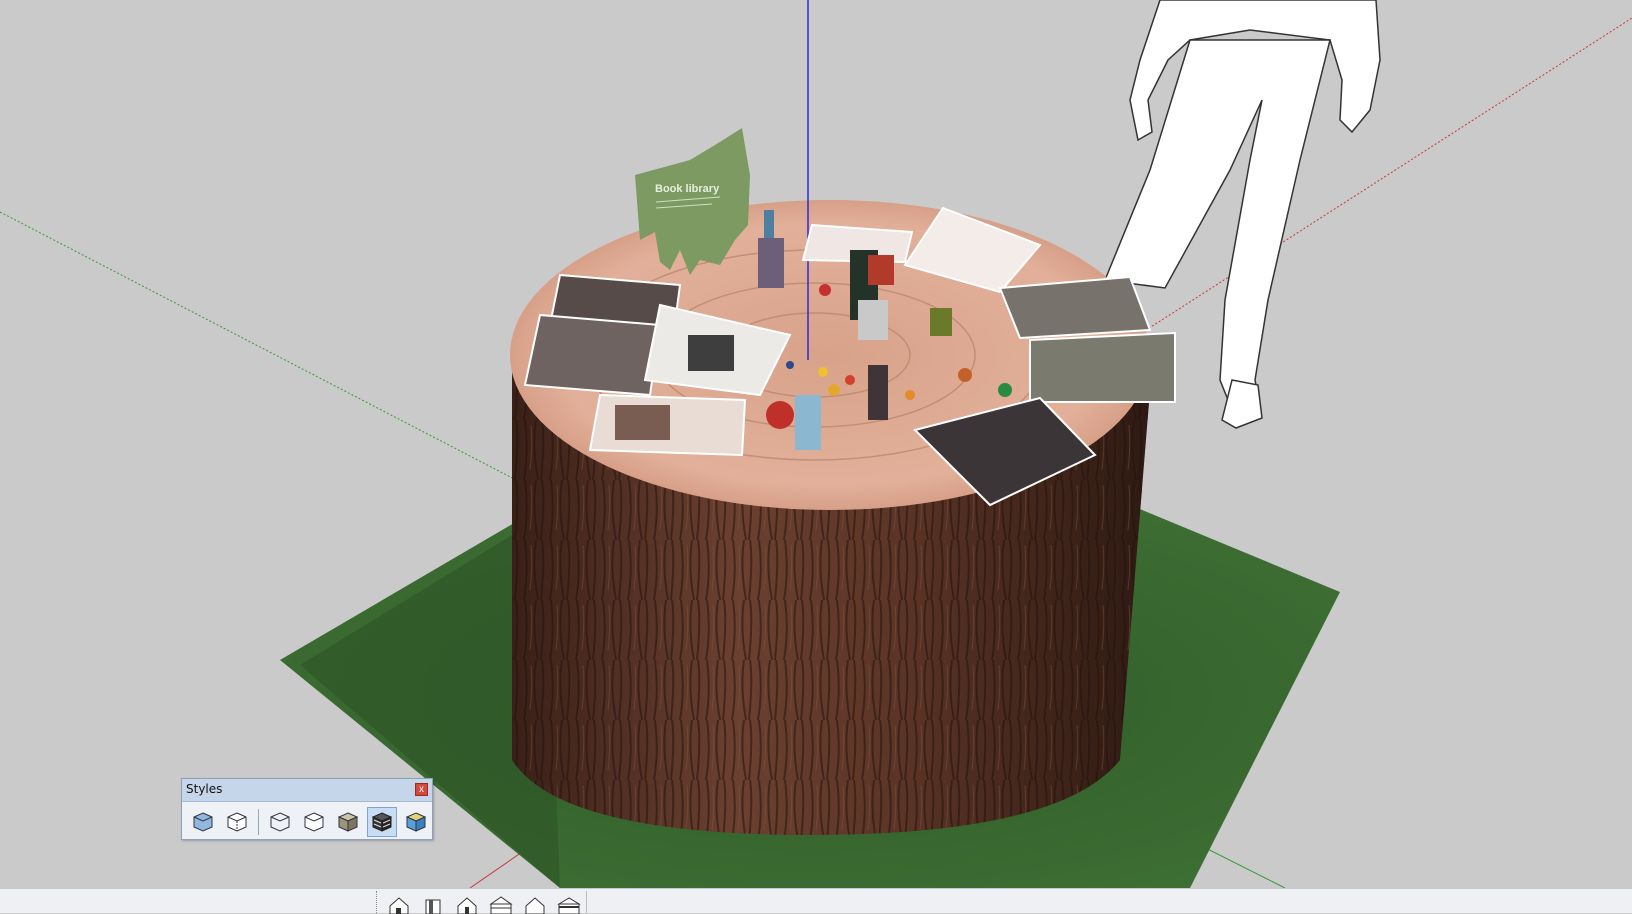  What do you see at coordinates (258, 822) in the screenshot?
I see `styles-separator` at bounding box center [258, 822].